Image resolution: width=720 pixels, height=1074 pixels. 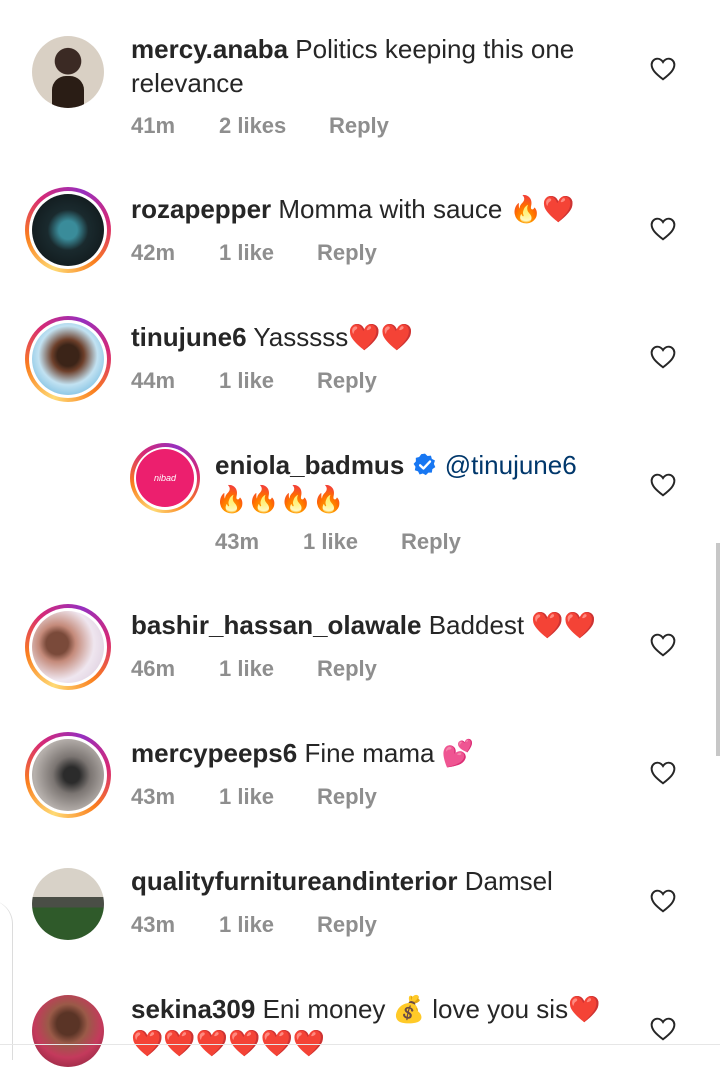 What do you see at coordinates (153, 380) in the screenshot?
I see `comment-time: 44m` at bounding box center [153, 380].